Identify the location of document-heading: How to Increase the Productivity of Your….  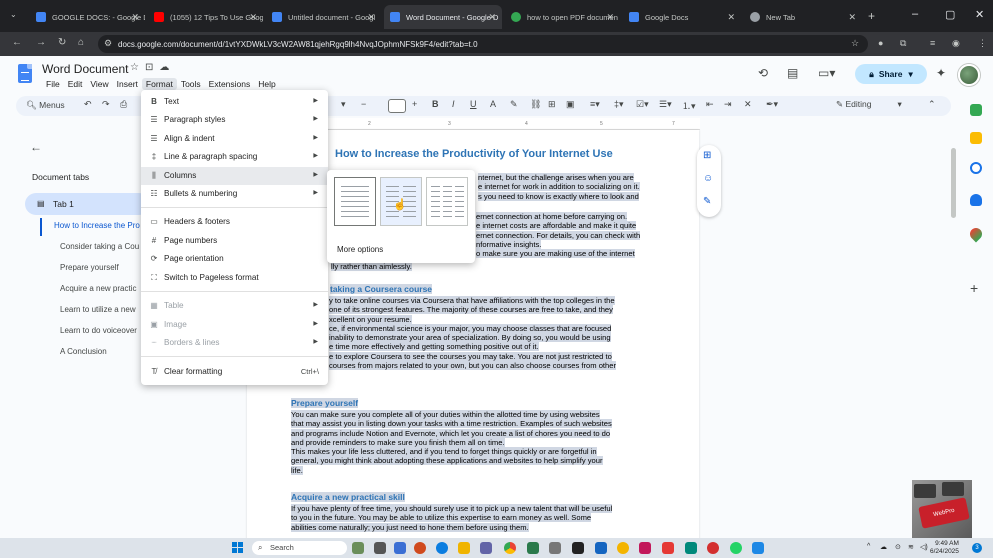
(474, 154).